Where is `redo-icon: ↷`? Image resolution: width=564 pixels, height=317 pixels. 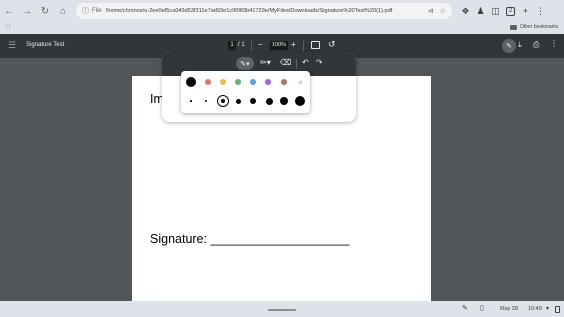
redo-icon: ↷ is located at coordinates (319, 62).